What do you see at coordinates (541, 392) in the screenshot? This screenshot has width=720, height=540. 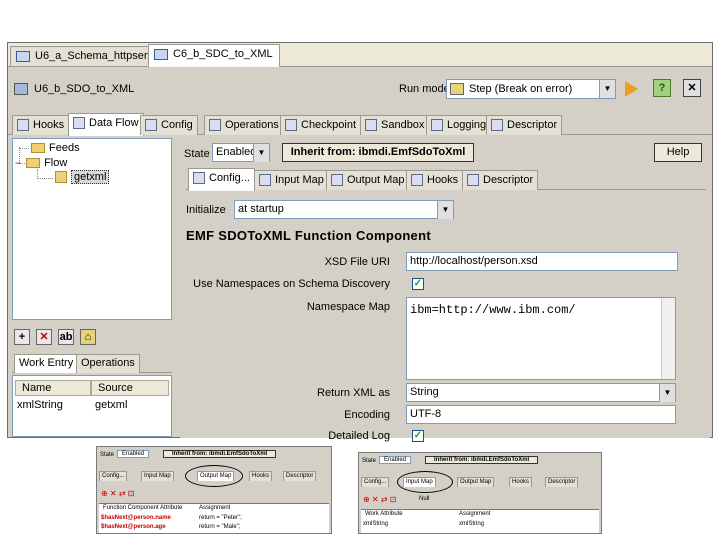 I see `return-xml-select: String ▼` at bounding box center [541, 392].